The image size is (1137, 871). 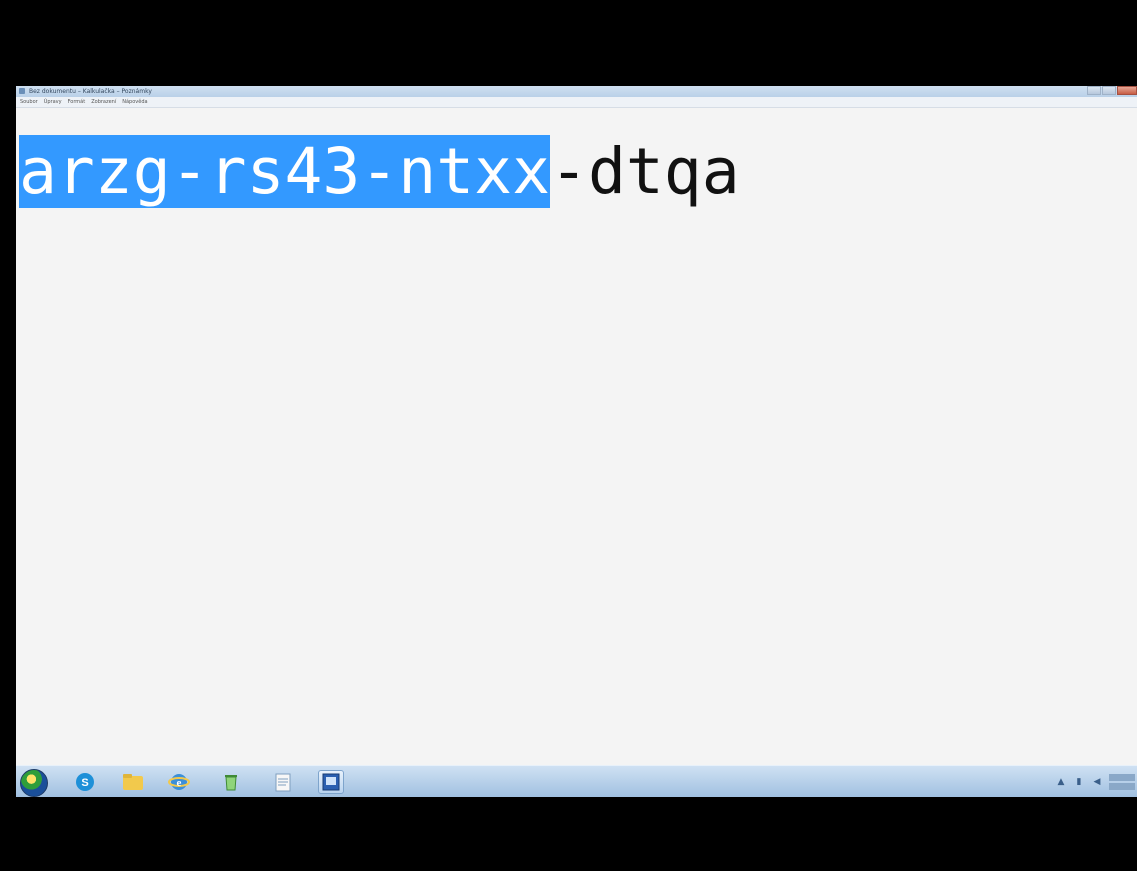 I want to click on selected-text: arzg-rs43-ntxx, so click(x=285, y=171).